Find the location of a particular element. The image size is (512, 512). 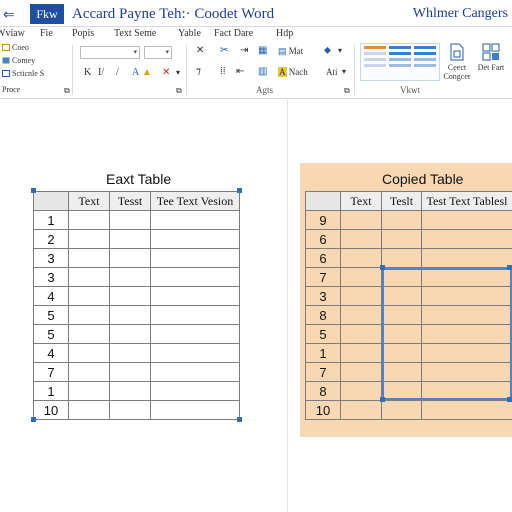

row-number-cell: 6 is located at coordinates (323, 258).